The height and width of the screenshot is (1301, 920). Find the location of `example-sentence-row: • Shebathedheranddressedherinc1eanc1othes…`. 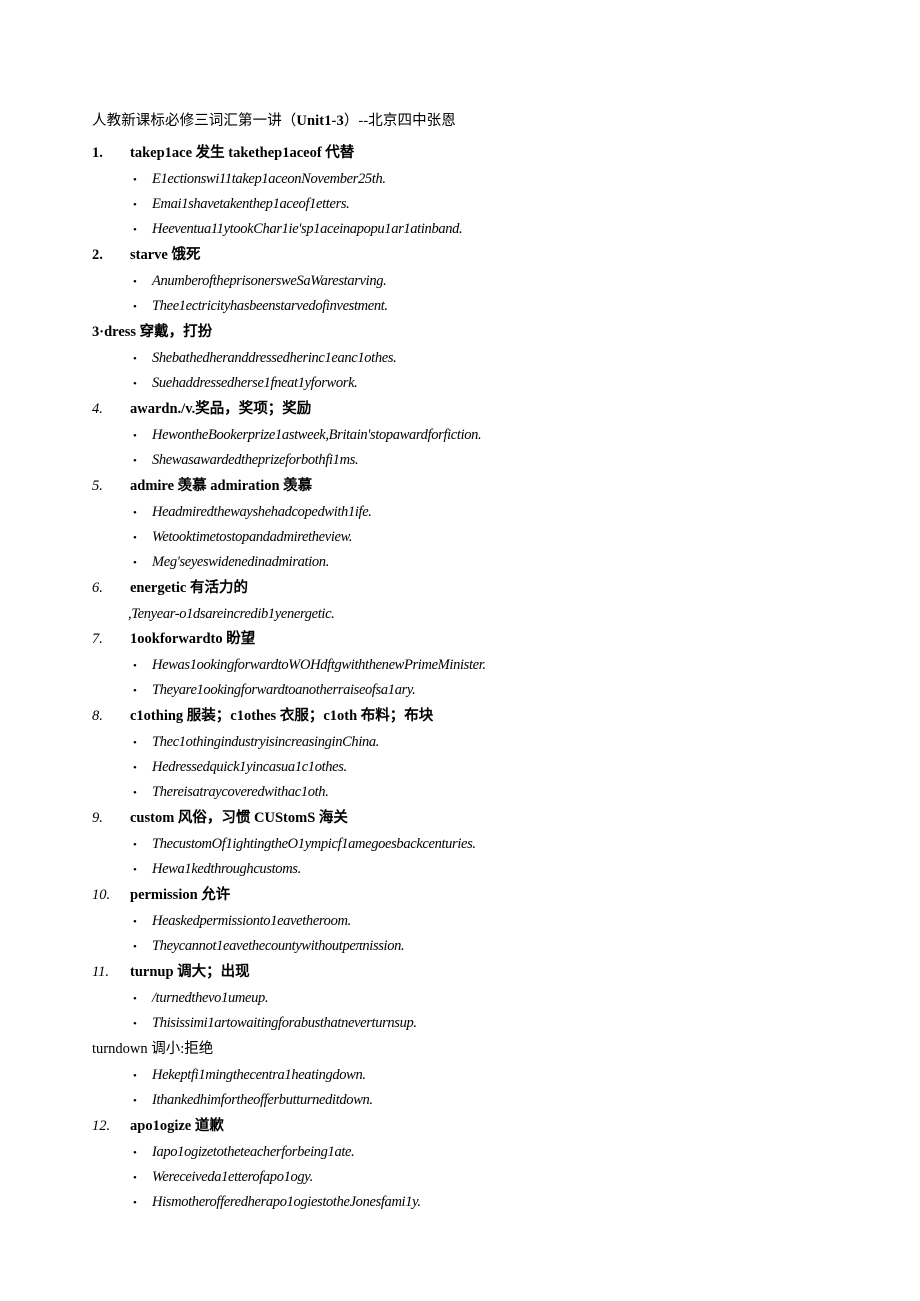

example-sentence-row: • Shebathedheranddressedherinc1eanc1othes… is located at coordinates (462, 358).